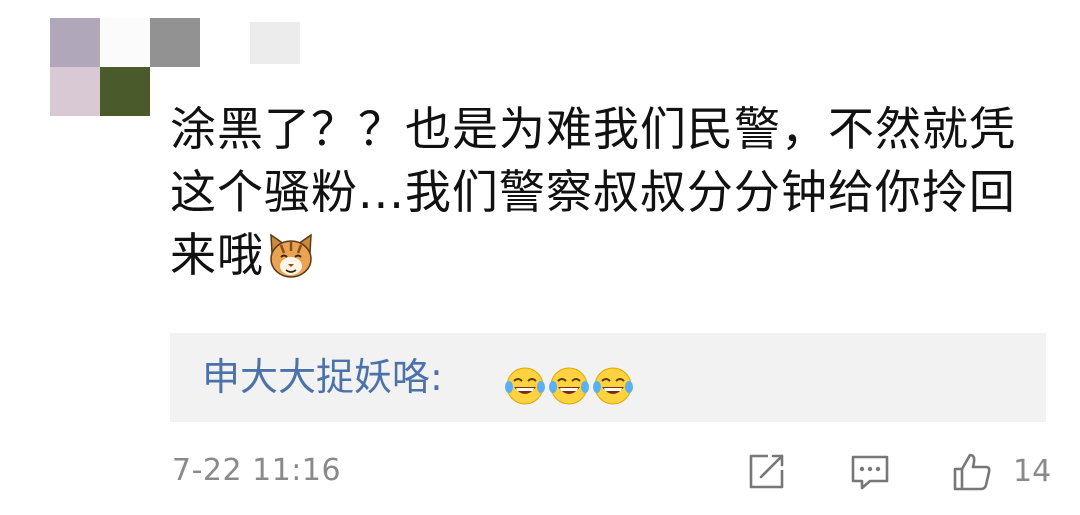 This screenshot has height=515, width=1080. I want to click on reply-preview: 申大大捉妖咯:, so click(608, 377).